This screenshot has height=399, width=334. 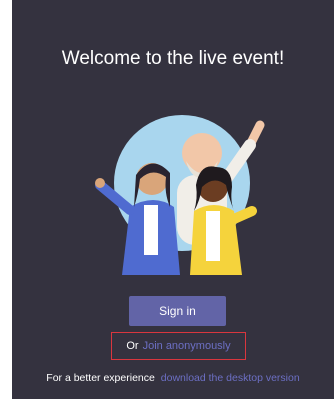 I want to click on woman-blue-figure, so click(x=137, y=219).